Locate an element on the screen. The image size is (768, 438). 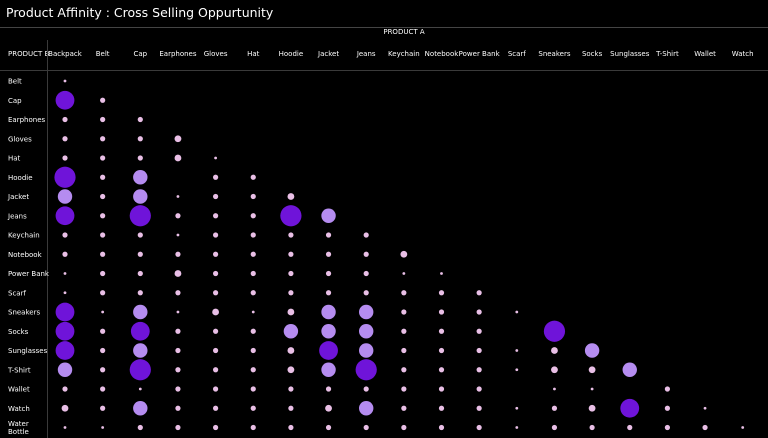
point-hat-keychain is located at coordinates (253, 235).